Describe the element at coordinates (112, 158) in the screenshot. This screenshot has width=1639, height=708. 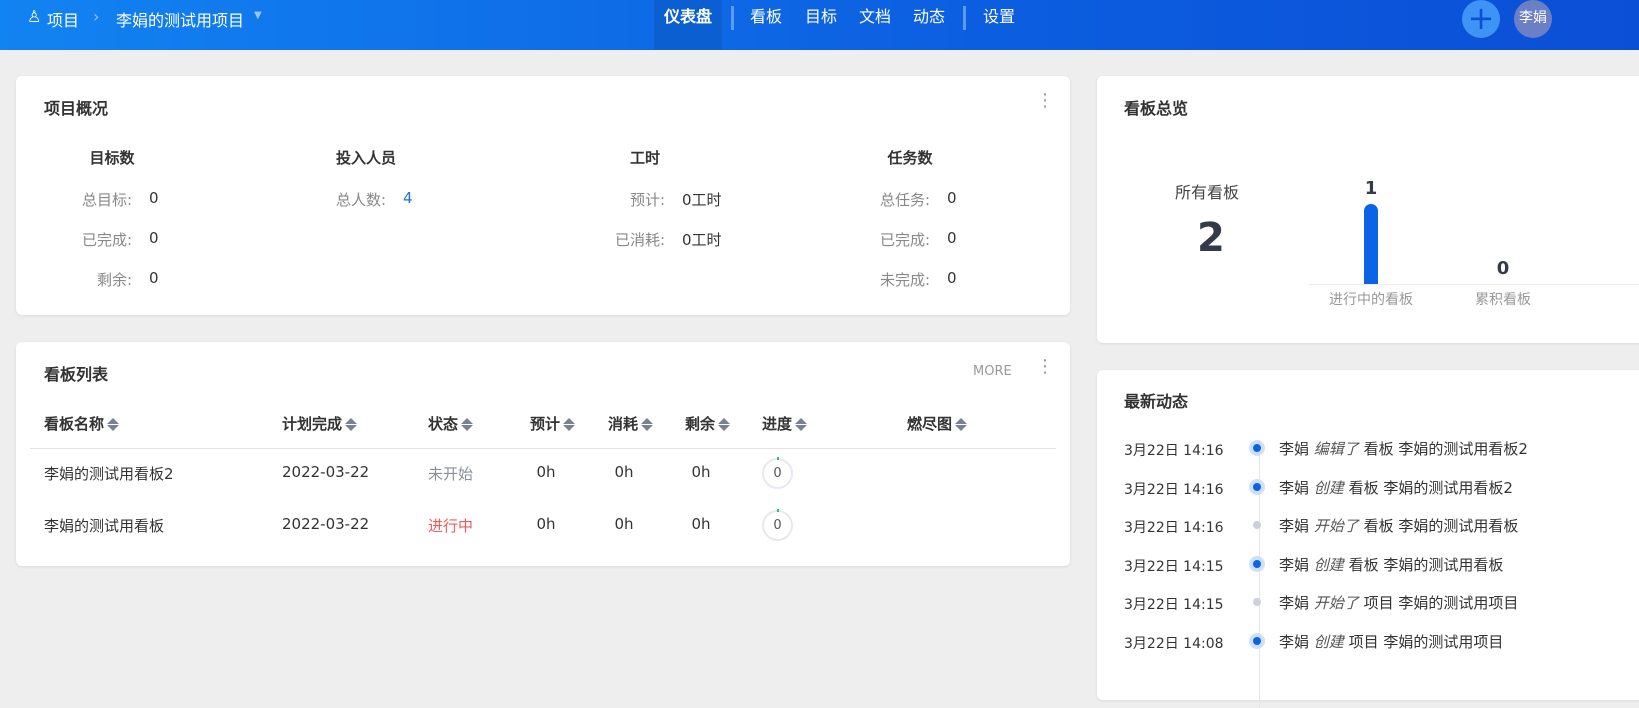
I see `group-title: 目标数` at that location.